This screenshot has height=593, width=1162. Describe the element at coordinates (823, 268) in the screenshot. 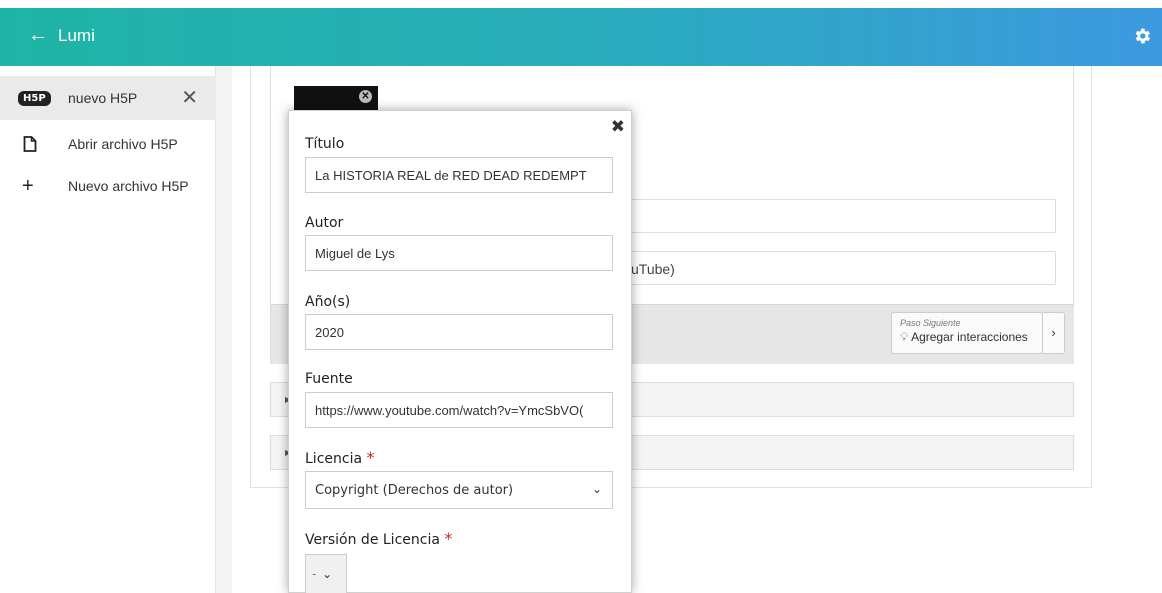

I see `editor-youtube-field: uTube)` at that location.